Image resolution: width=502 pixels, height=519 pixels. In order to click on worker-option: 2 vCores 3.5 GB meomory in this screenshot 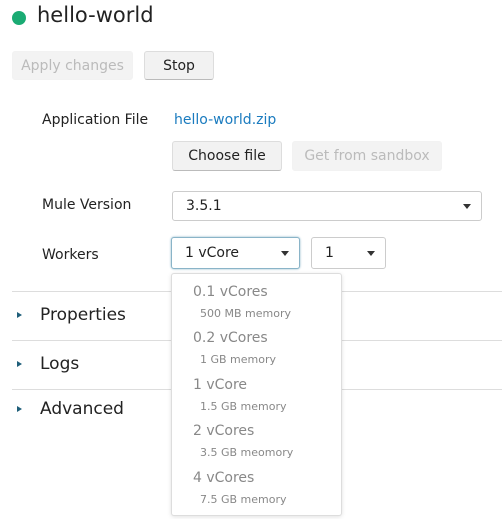, I will do `click(256, 442)`.